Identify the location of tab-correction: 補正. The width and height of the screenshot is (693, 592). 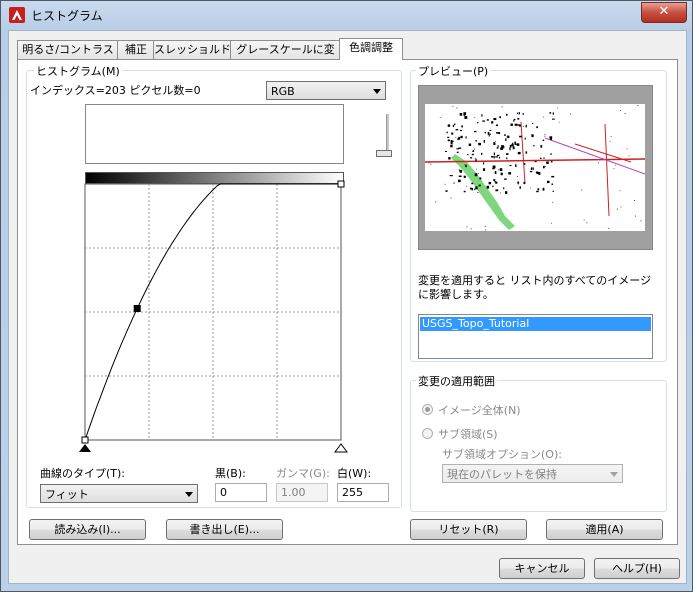
(136, 49).